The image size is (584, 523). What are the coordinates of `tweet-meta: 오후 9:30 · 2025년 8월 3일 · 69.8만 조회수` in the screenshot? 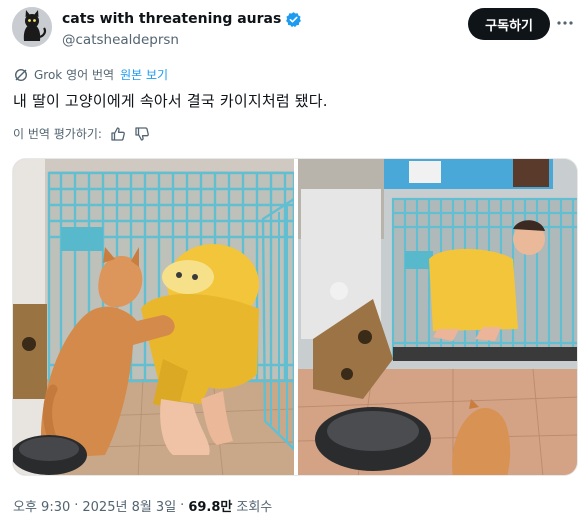 It's located at (142, 505).